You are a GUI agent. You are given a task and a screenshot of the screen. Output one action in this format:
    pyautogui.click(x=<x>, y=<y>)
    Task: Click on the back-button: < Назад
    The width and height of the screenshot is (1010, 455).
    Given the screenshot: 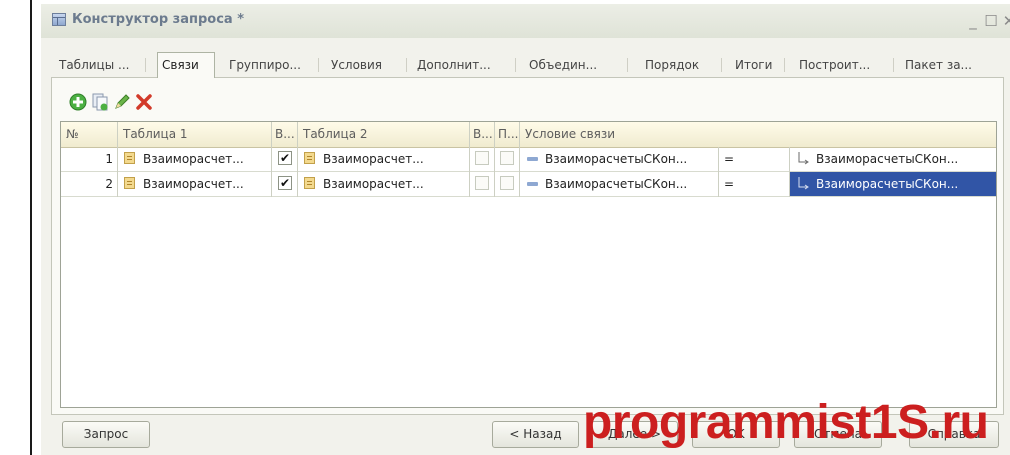 What is the action you would take?
    pyautogui.click(x=535, y=434)
    